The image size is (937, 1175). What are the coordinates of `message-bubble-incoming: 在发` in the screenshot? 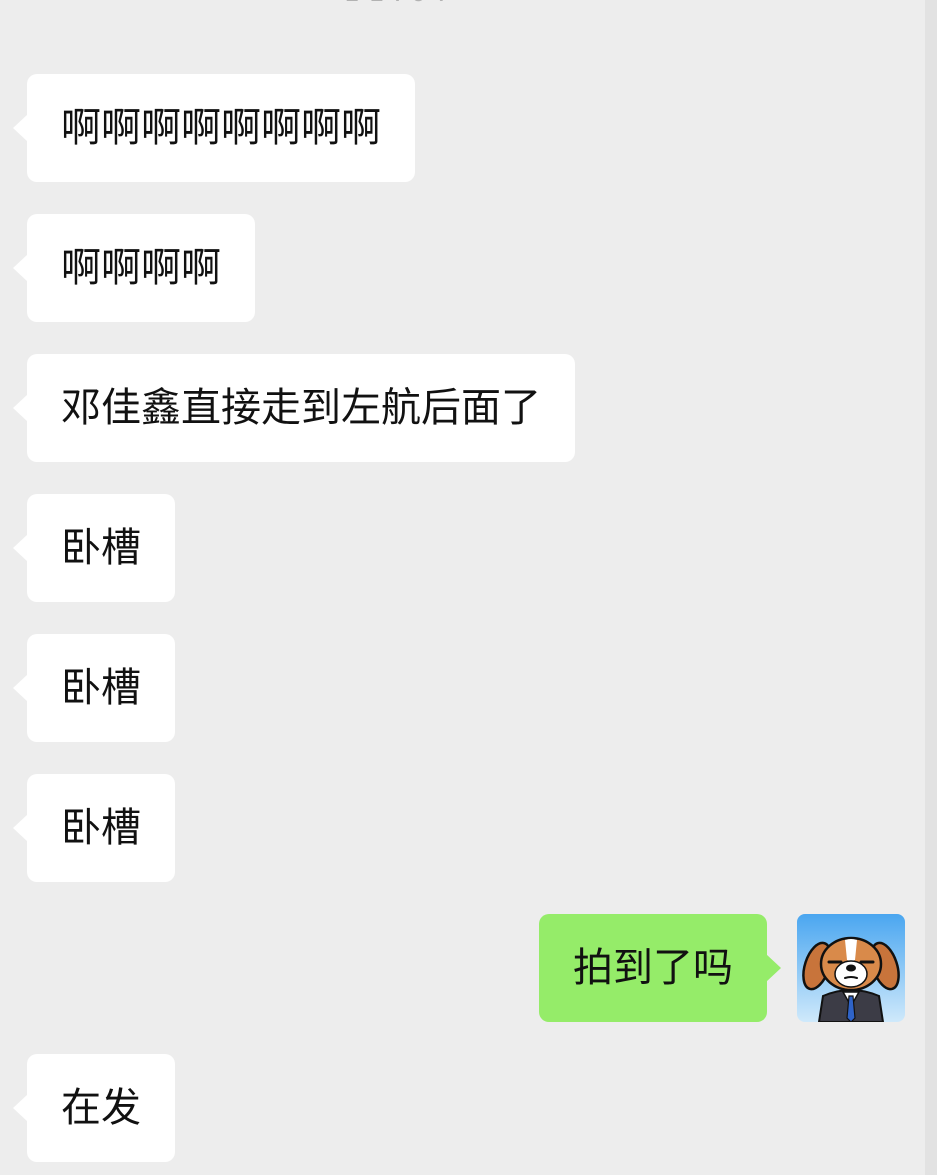 It's located at (94, 1108).